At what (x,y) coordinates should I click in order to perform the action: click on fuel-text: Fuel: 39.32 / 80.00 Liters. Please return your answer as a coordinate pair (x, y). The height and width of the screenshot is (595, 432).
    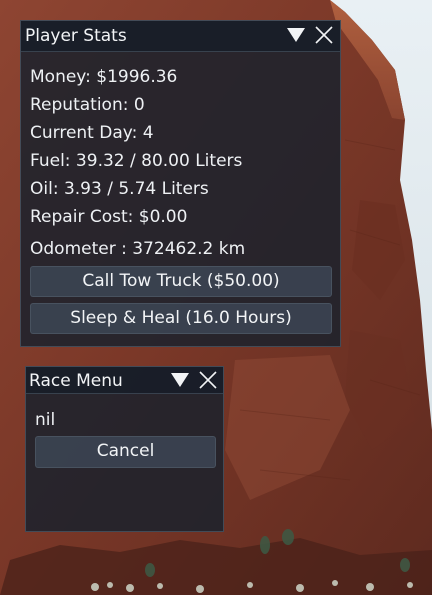
    Looking at the image, I should click on (136, 161).